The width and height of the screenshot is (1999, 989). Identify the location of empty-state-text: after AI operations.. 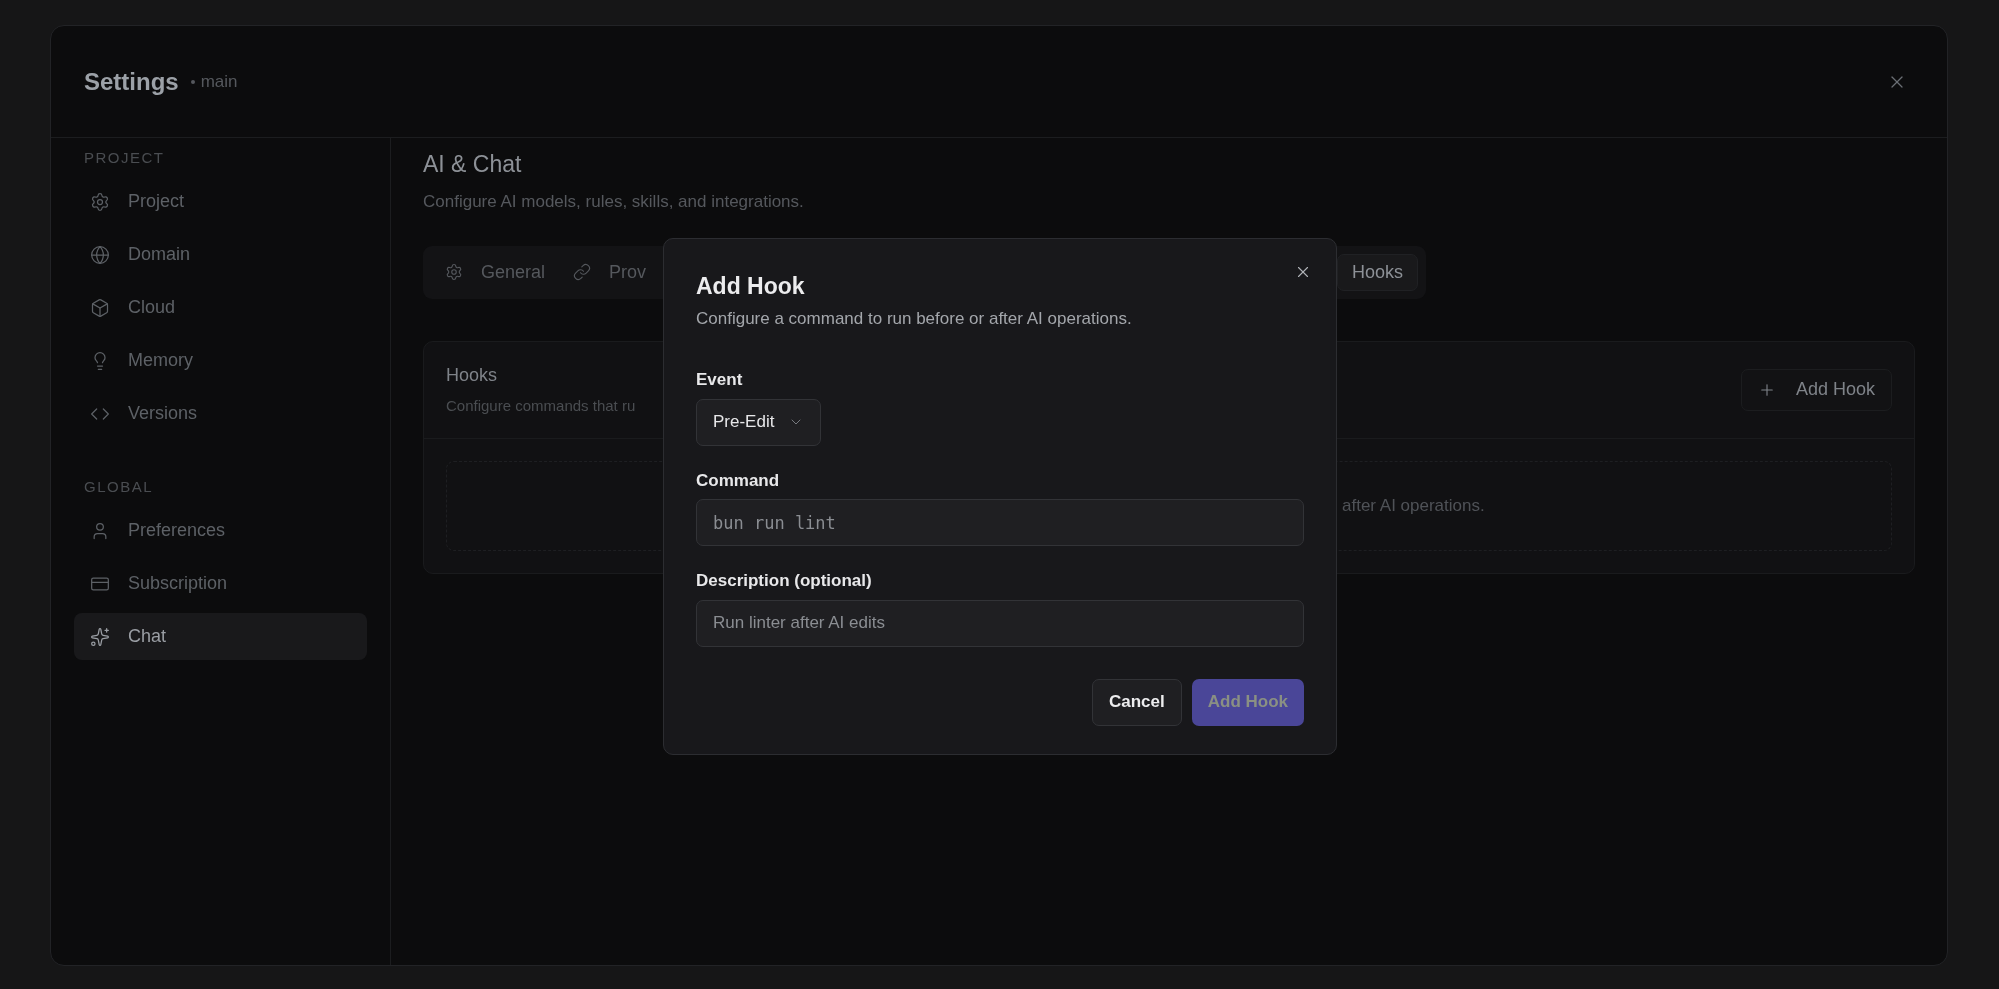
(1413, 505).